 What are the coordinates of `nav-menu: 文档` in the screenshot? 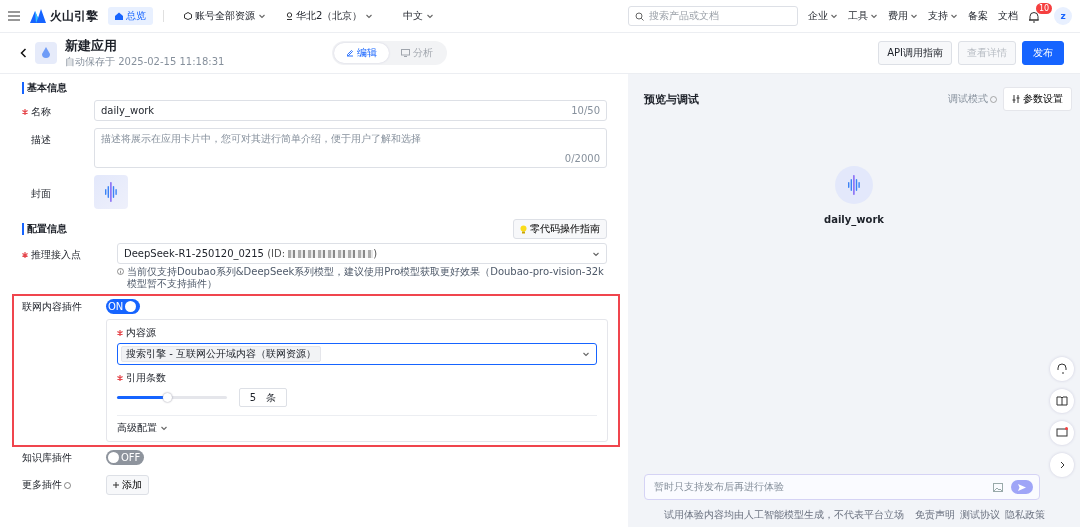 It's located at (1008, 16).